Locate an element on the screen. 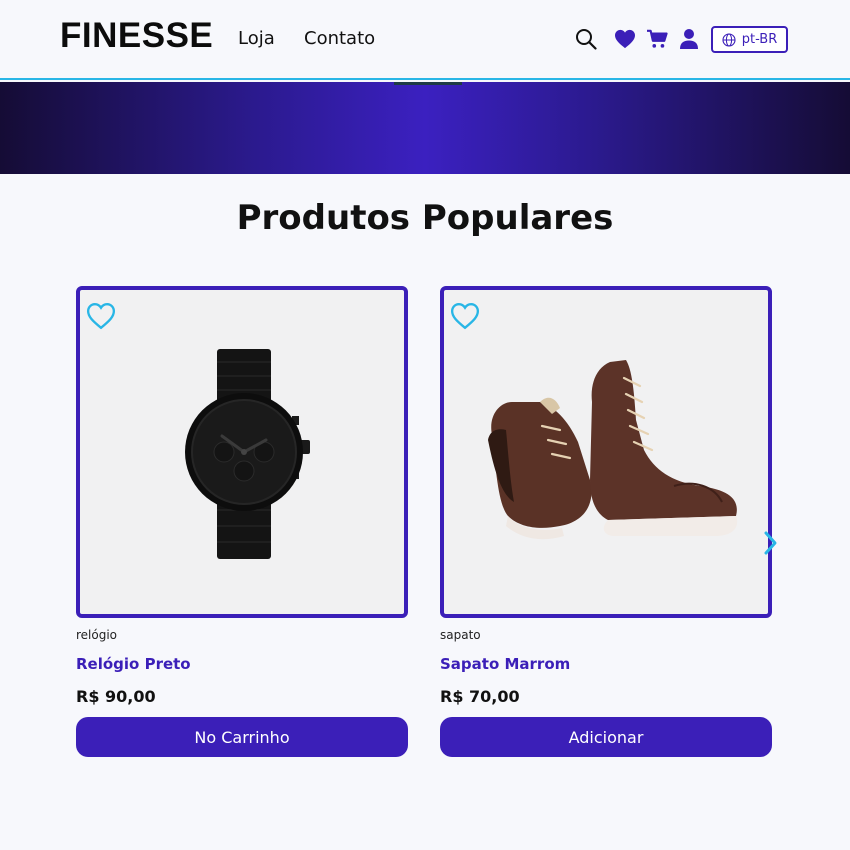  language-selector: pt-BR is located at coordinates (749, 39).